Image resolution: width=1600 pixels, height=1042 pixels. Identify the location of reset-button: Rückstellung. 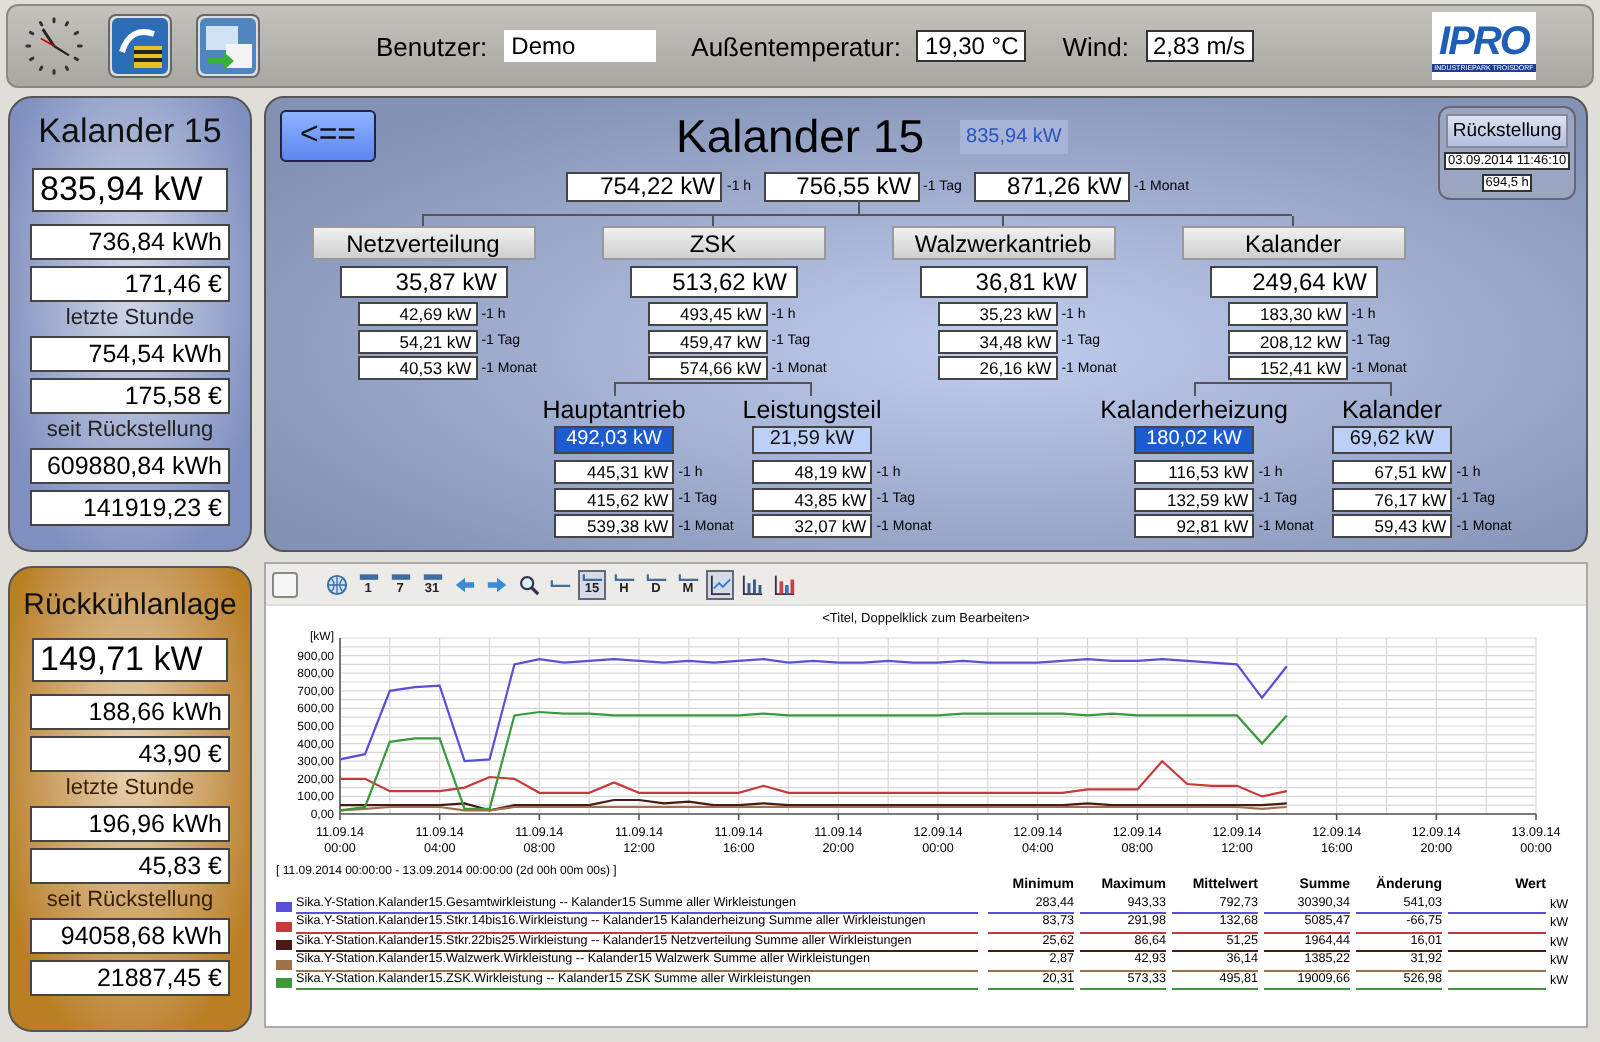
(1507, 131).